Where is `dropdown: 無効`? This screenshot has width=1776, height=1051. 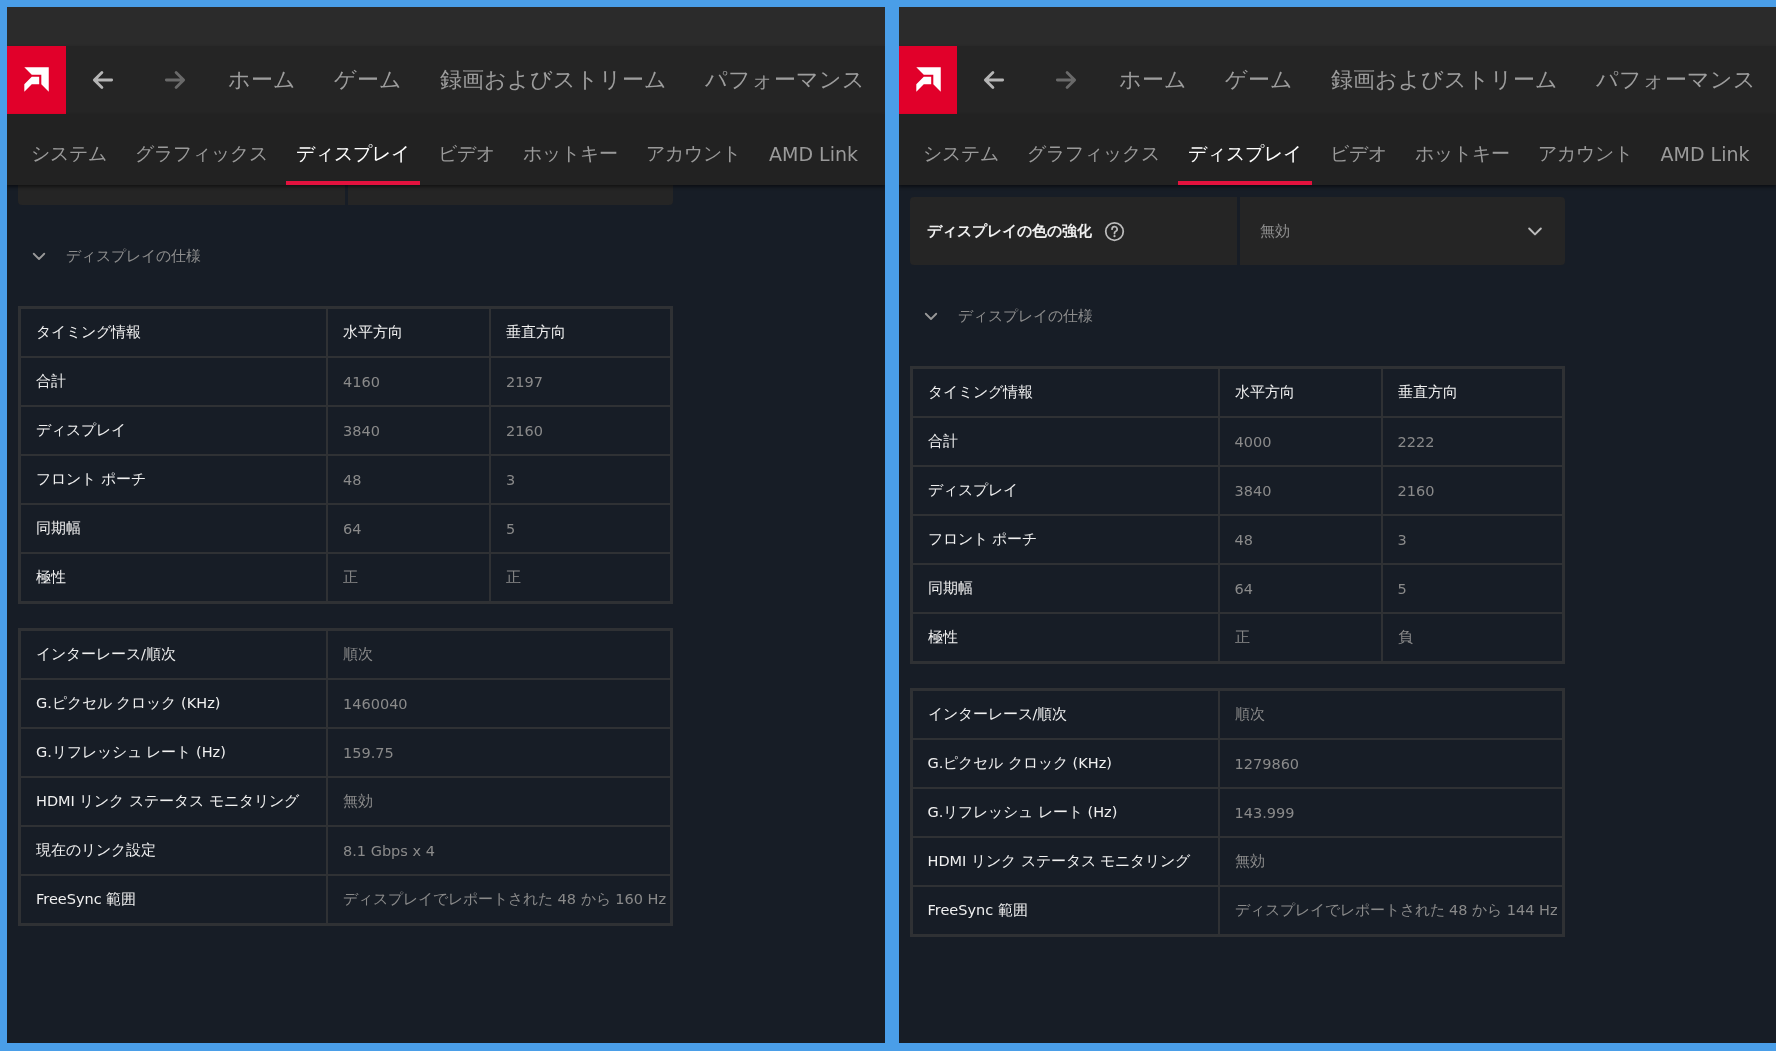 dropdown: 無効 is located at coordinates (1402, 231).